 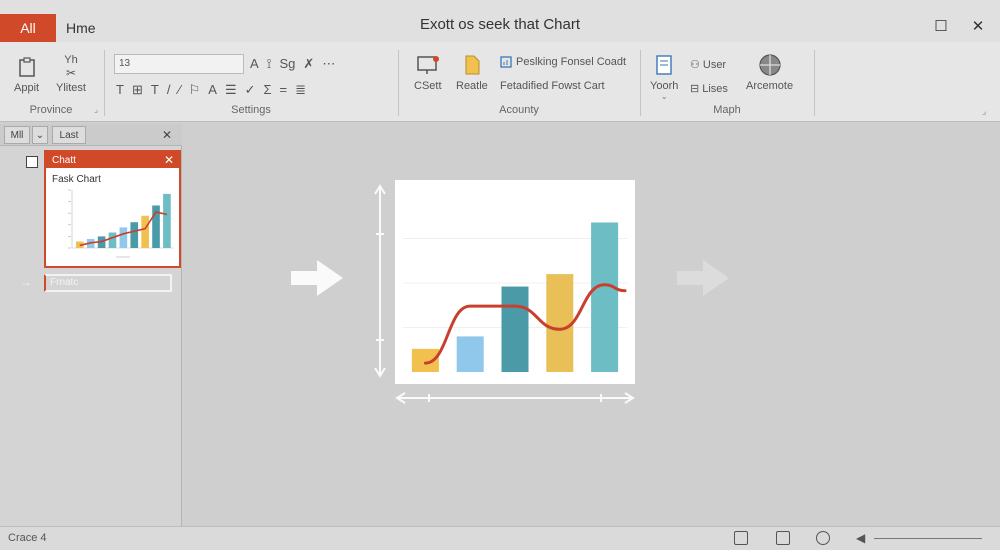 What do you see at coordinates (27, 538) in the screenshot?
I see `status-text: Crace 4` at bounding box center [27, 538].